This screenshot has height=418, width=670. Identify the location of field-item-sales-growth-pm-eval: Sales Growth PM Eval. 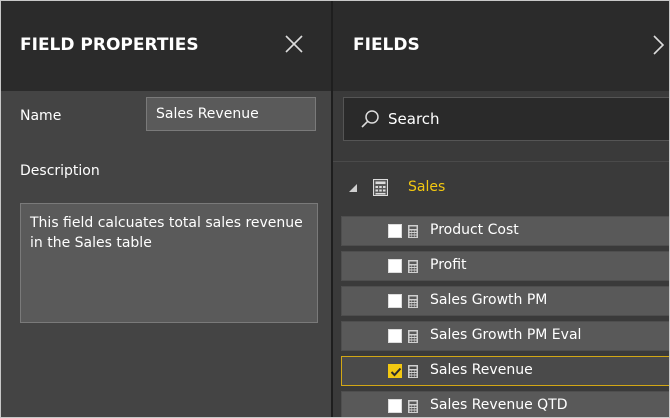
(505, 336).